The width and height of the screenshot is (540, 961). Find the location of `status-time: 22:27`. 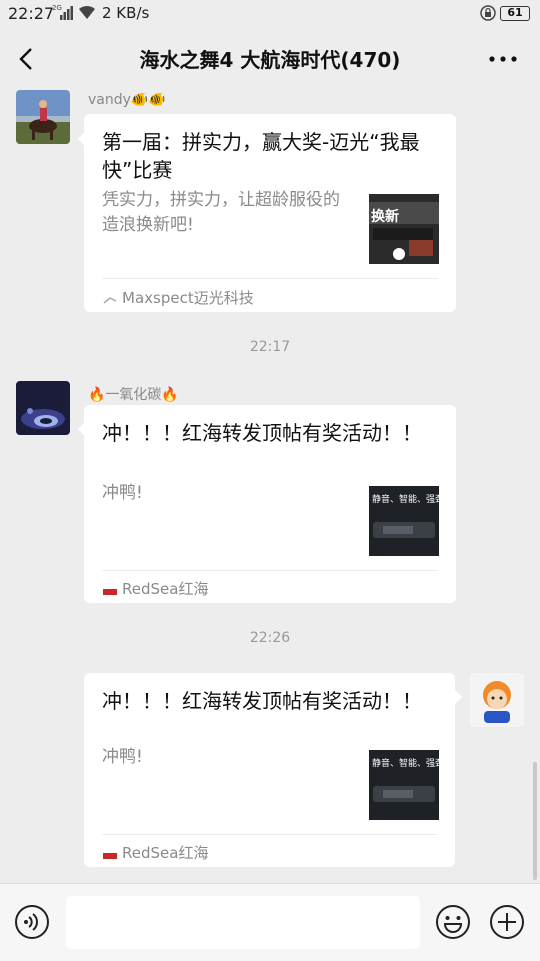

status-time: 22:27 is located at coordinates (31, 13).